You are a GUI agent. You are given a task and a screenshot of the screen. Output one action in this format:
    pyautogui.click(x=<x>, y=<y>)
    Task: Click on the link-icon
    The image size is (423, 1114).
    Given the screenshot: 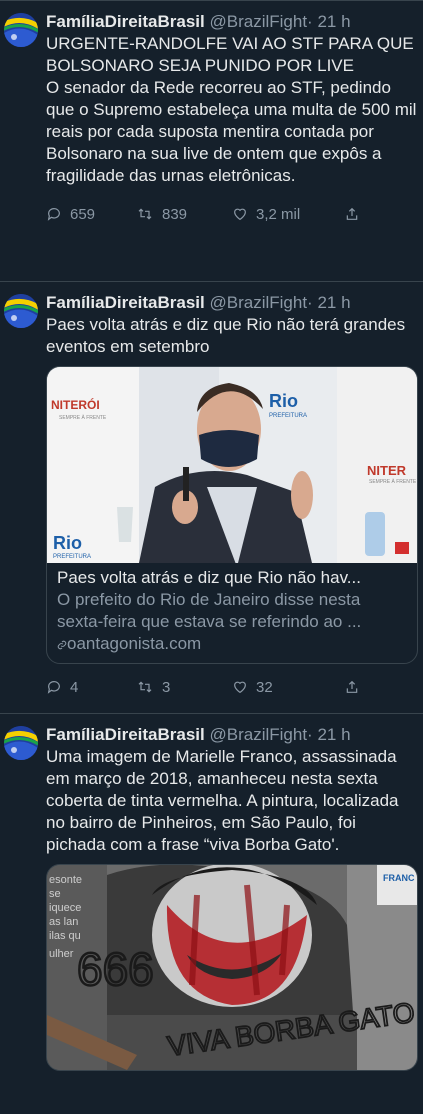 What is the action you would take?
    pyautogui.click(x=62, y=645)
    